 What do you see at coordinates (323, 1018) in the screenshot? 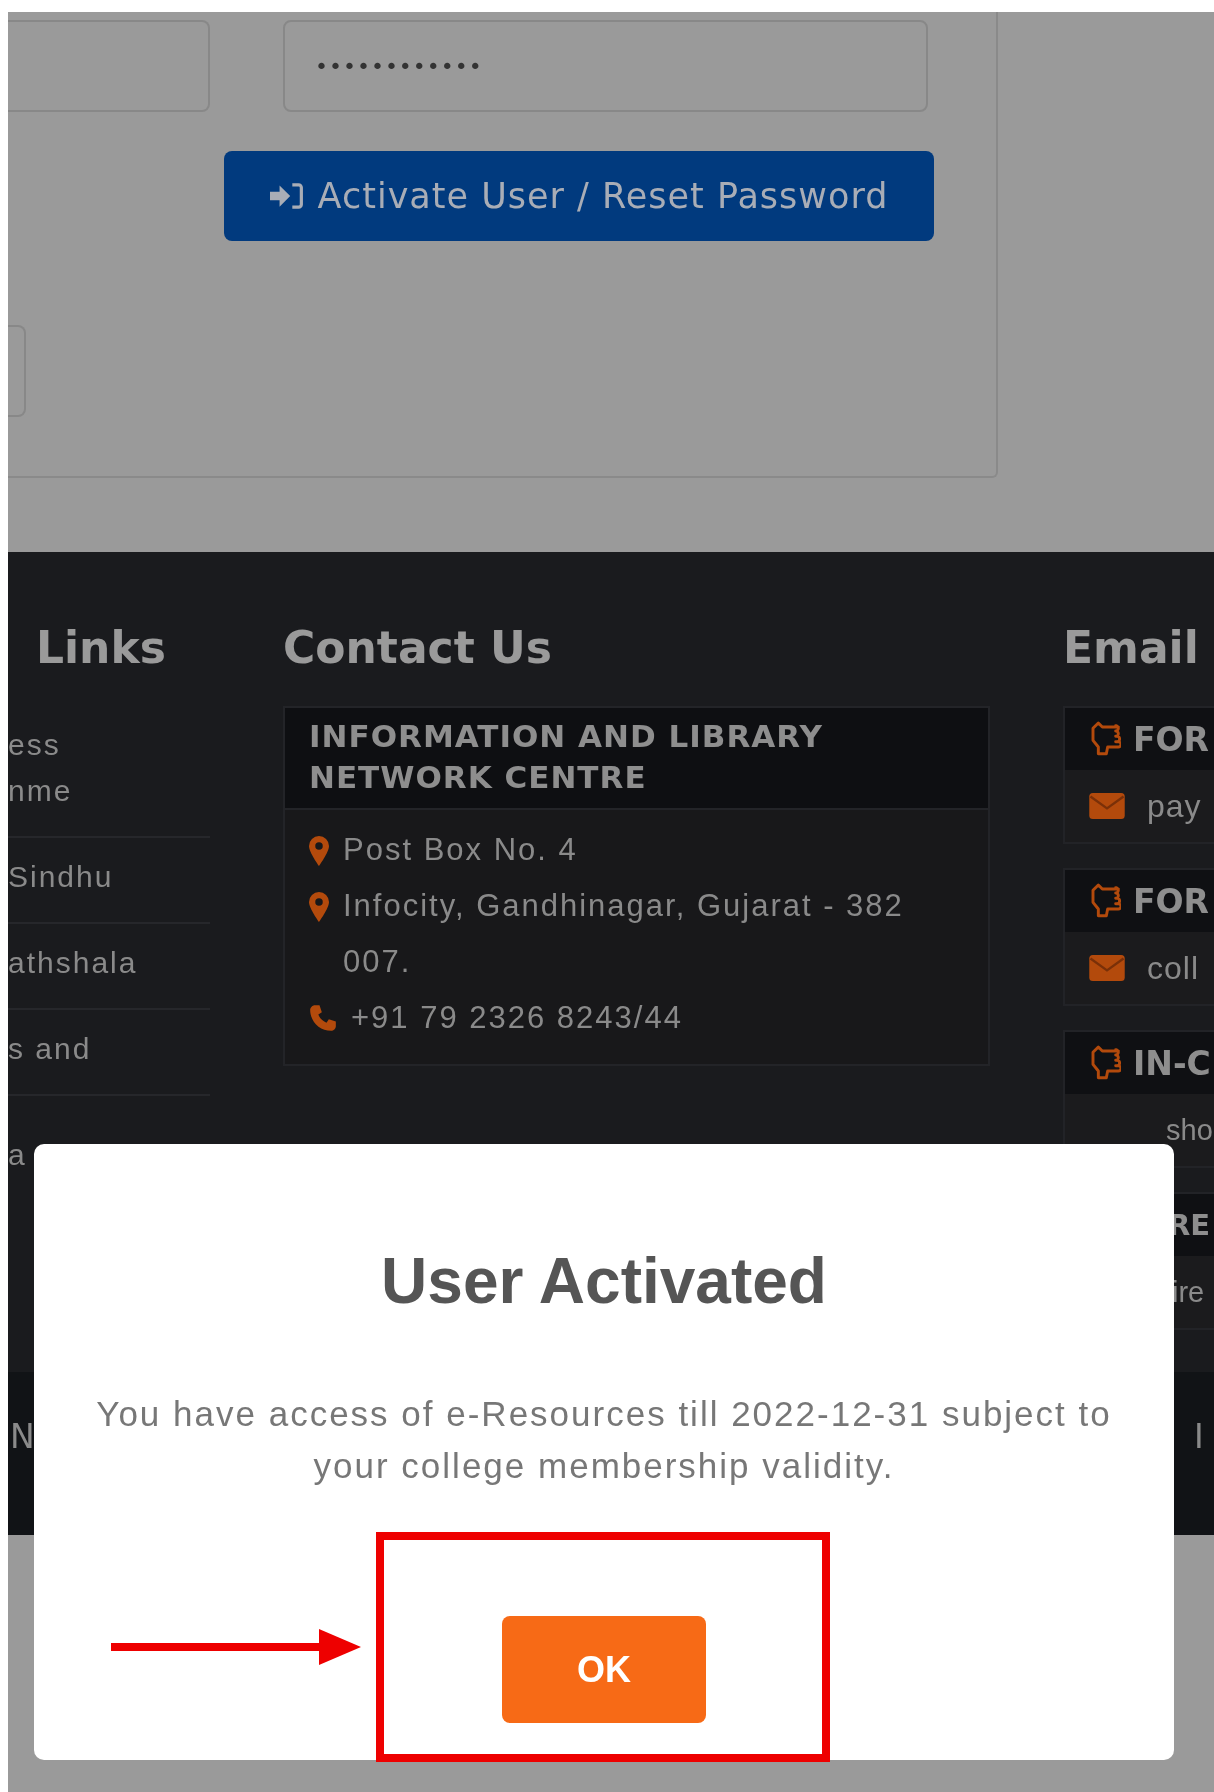
I see `phone-icon` at bounding box center [323, 1018].